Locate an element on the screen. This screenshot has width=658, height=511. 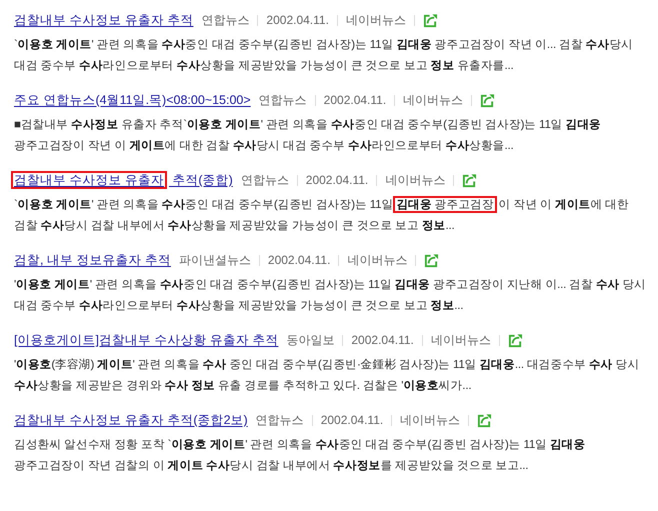
news-source: 파이낸셜뉴스 is located at coordinates (214, 260).